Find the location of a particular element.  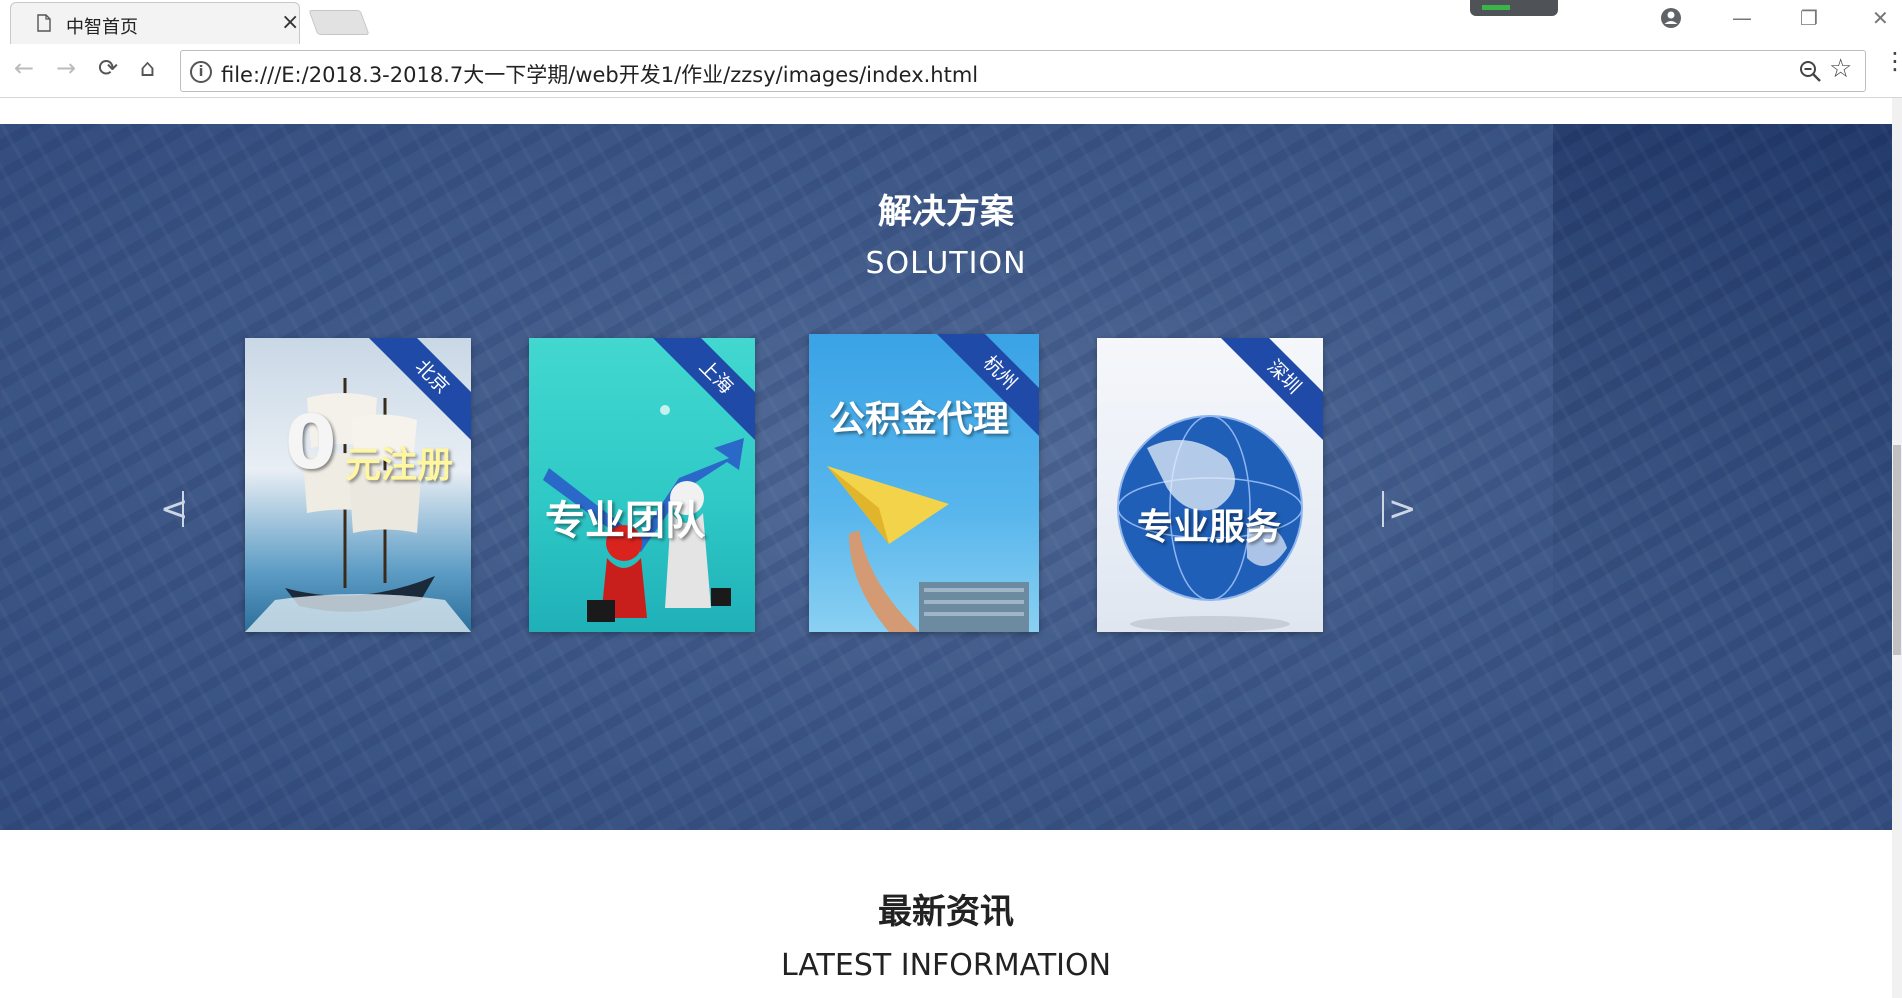

carousel-prev-button: < is located at coordinates (174, 509).